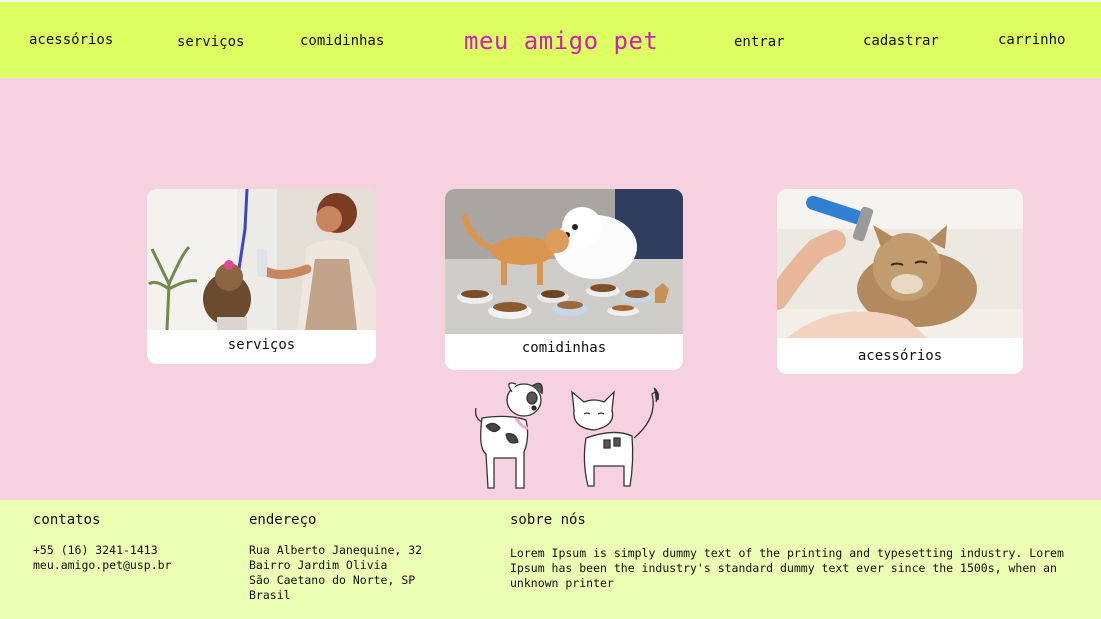  I want to click on cart-link: carrinho, so click(1031, 40).